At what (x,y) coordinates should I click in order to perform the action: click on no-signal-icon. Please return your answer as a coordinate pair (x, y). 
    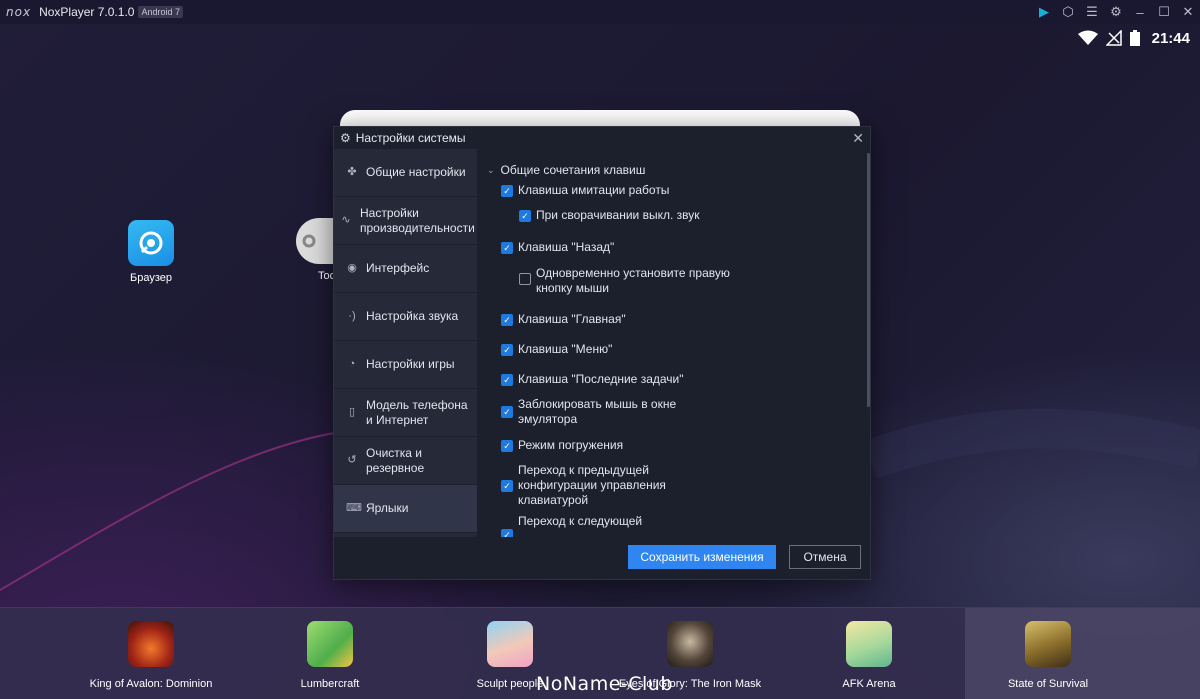
    Looking at the image, I should click on (1113, 38).